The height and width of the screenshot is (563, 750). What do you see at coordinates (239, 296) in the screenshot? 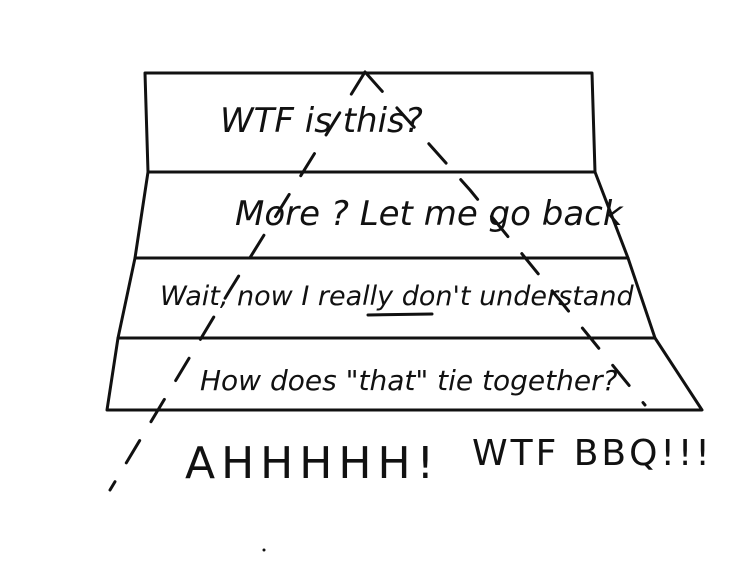
I see `tier-3-label-start: Wait, now I` at bounding box center [239, 296].